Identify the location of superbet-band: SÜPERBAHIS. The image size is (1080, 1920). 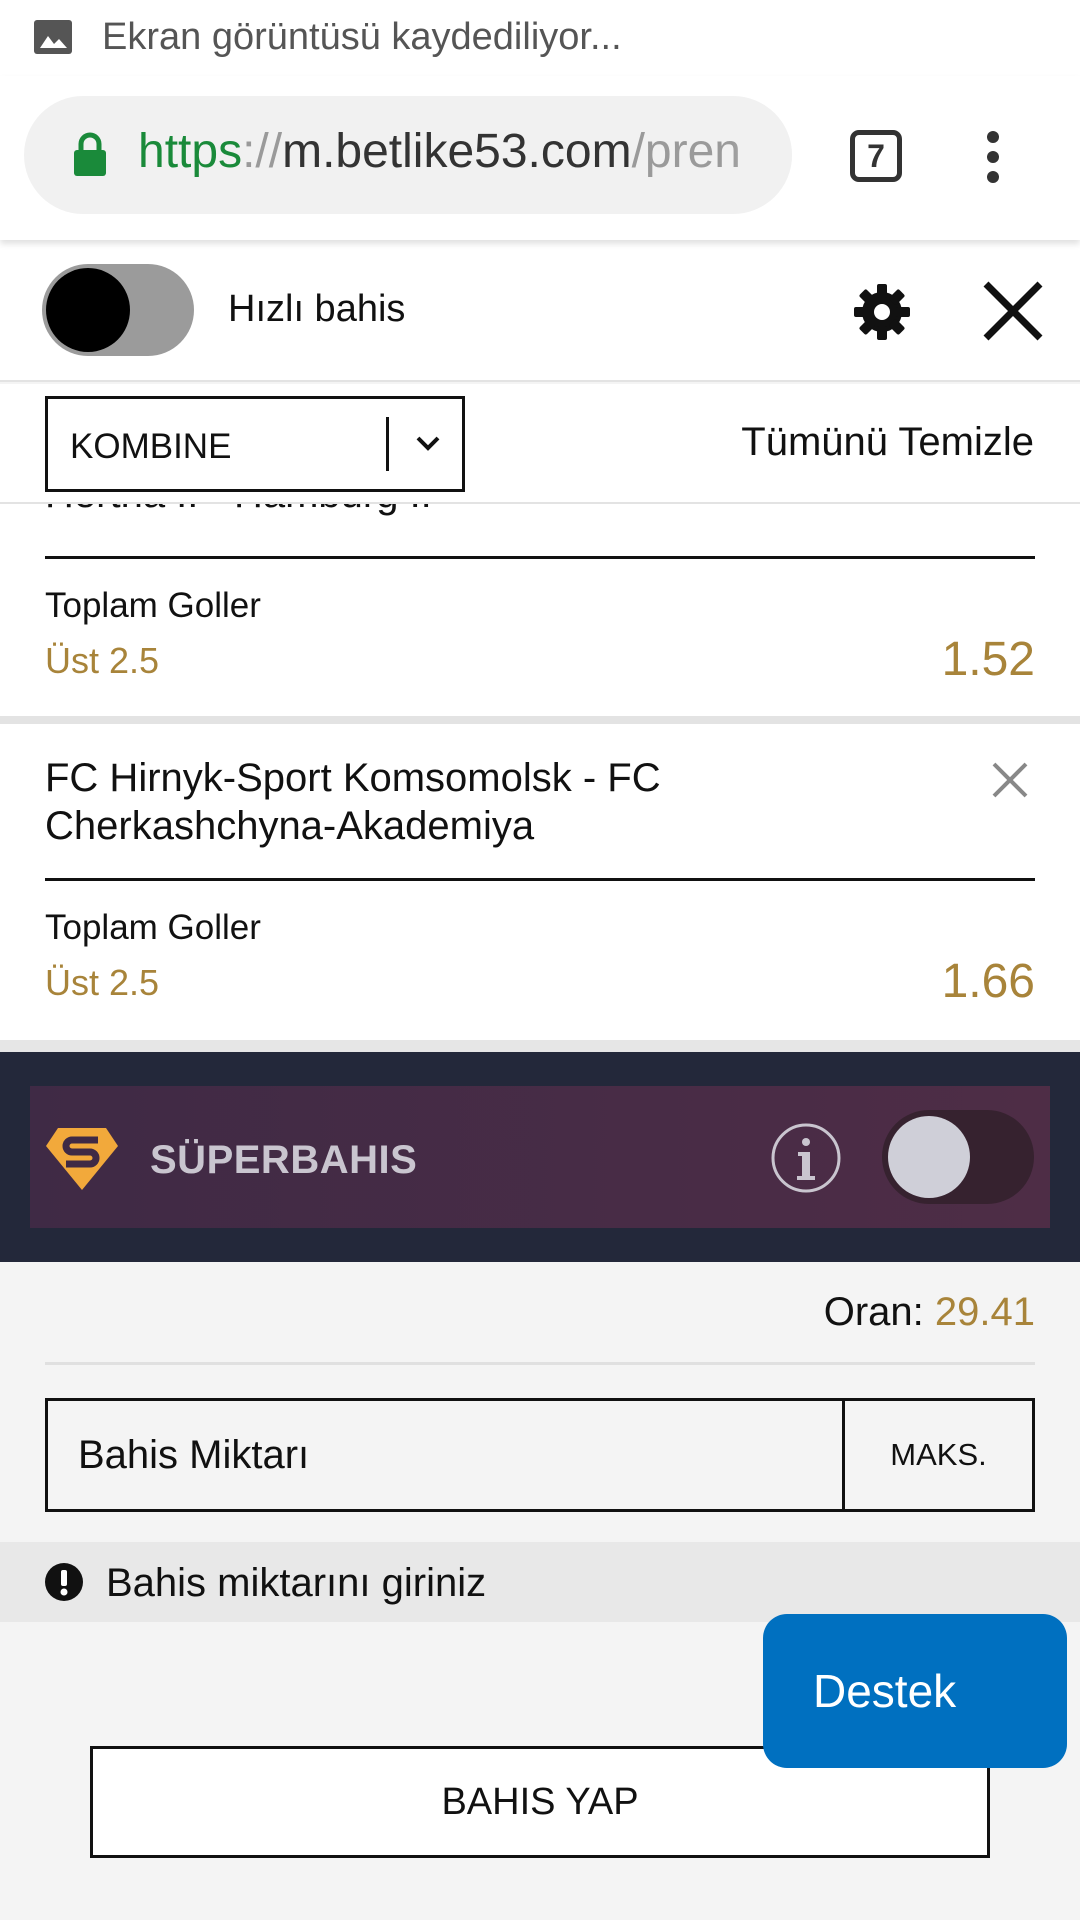
(540, 1157).